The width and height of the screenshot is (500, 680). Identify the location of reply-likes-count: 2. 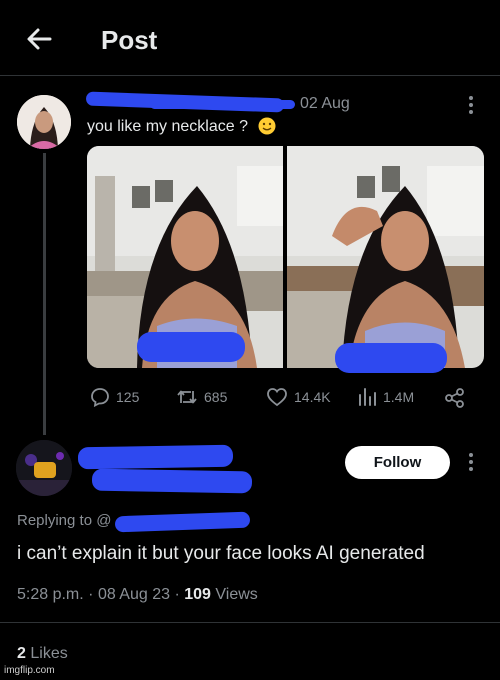
(21, 653).